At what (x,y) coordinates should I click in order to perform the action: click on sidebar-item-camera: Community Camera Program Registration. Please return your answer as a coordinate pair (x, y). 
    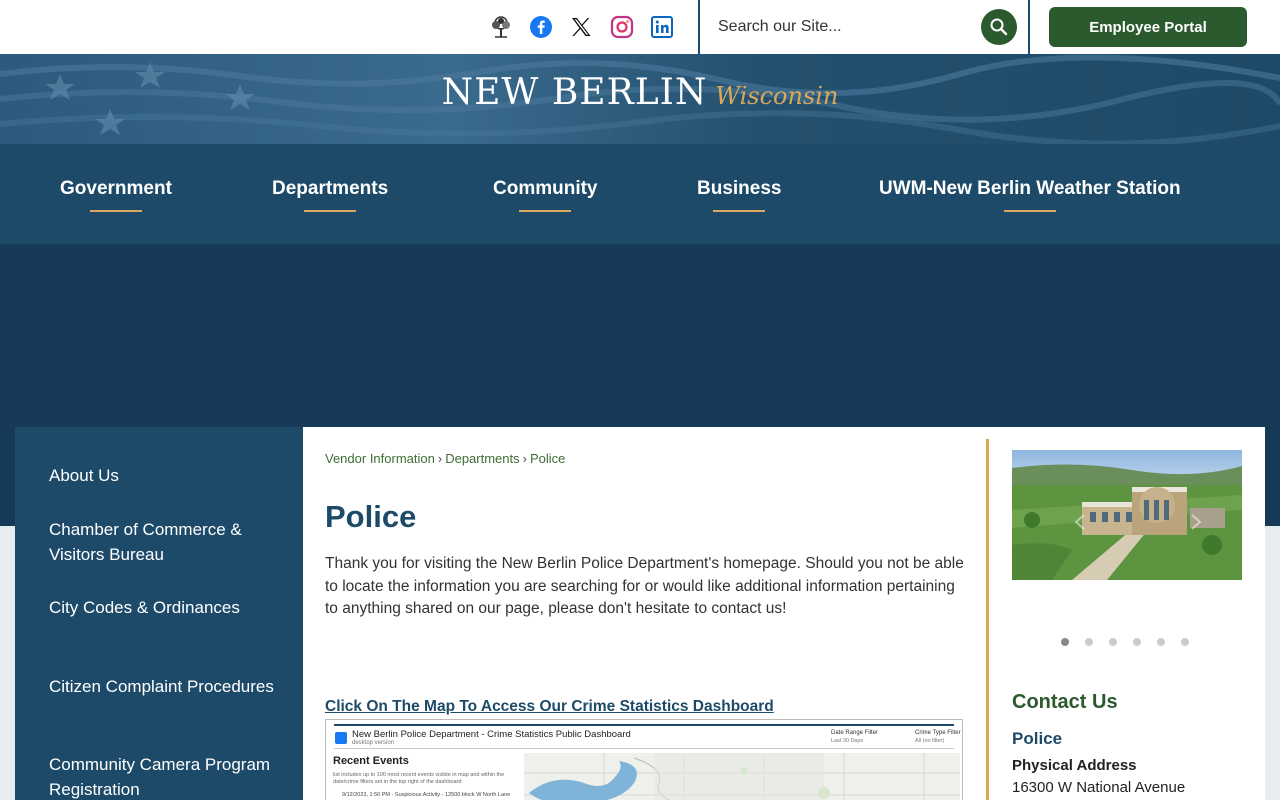
    Looking at the image, I should click on (164, 776).